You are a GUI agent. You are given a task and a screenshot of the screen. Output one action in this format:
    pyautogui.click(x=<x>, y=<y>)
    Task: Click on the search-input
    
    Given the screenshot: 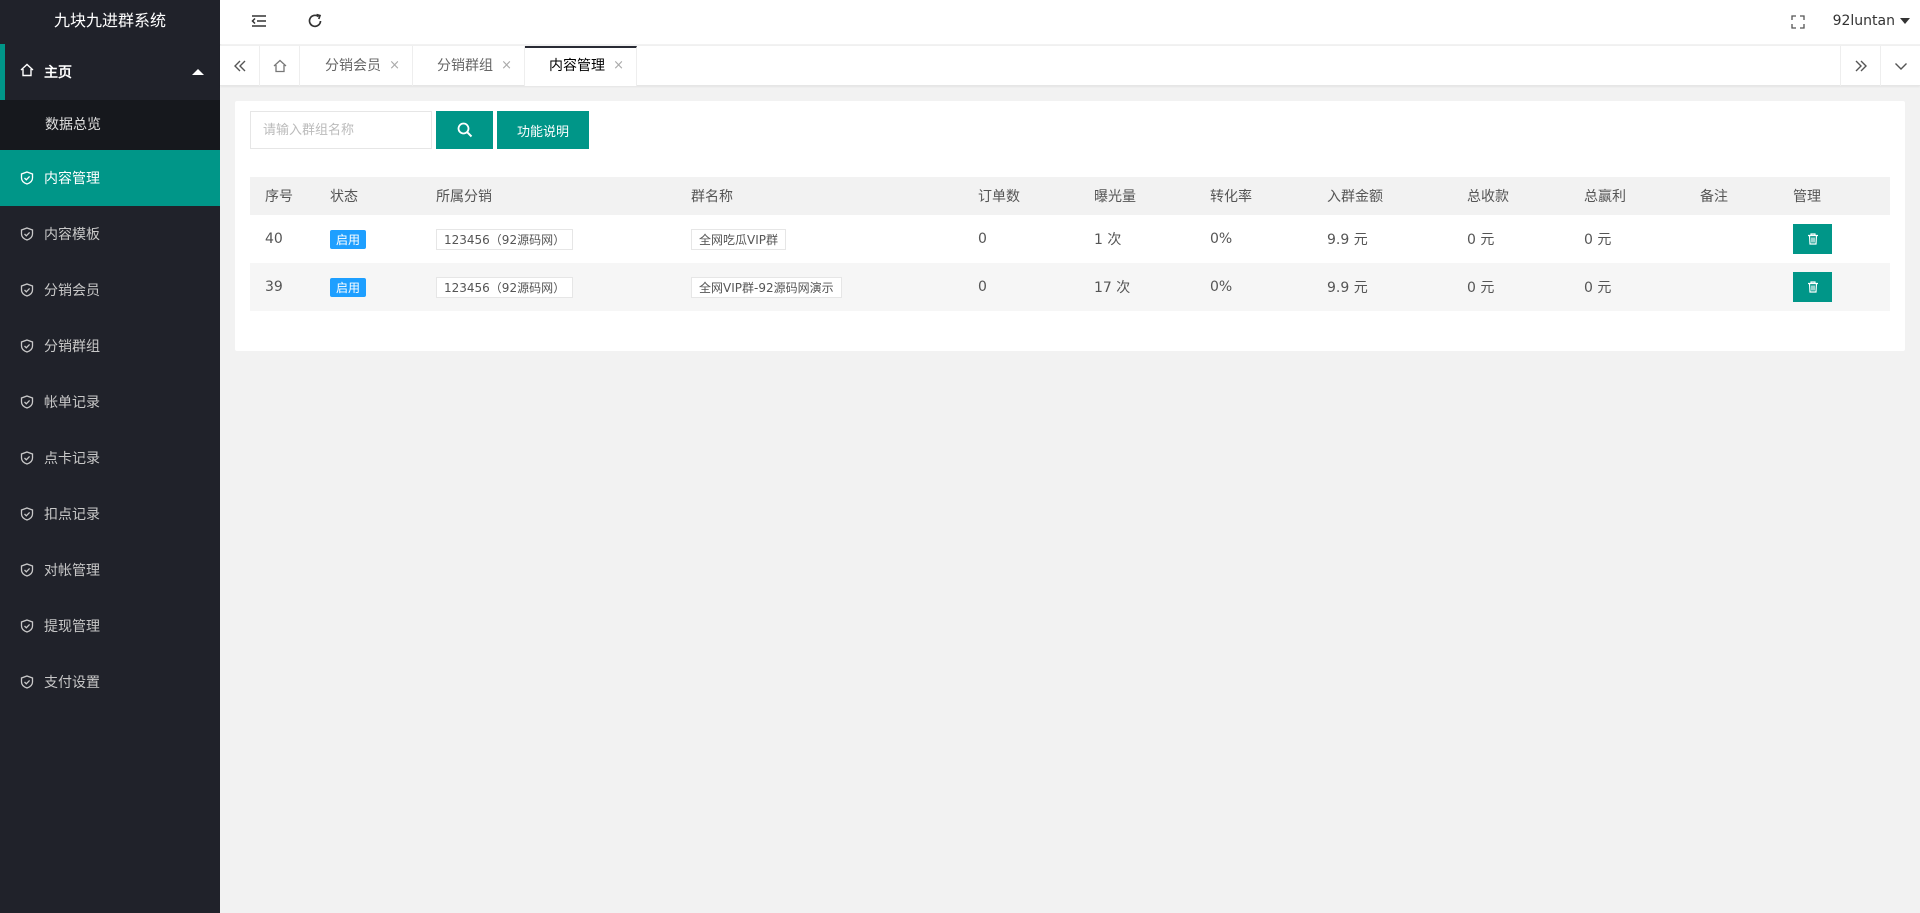 What is the action you would take?
    pyautogui.click(x=341, y=130)
    